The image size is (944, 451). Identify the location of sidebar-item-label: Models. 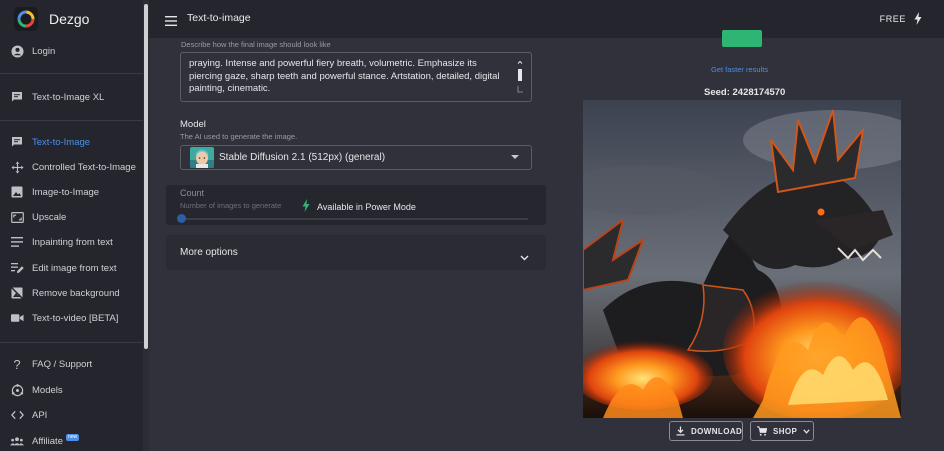
(47, 390).